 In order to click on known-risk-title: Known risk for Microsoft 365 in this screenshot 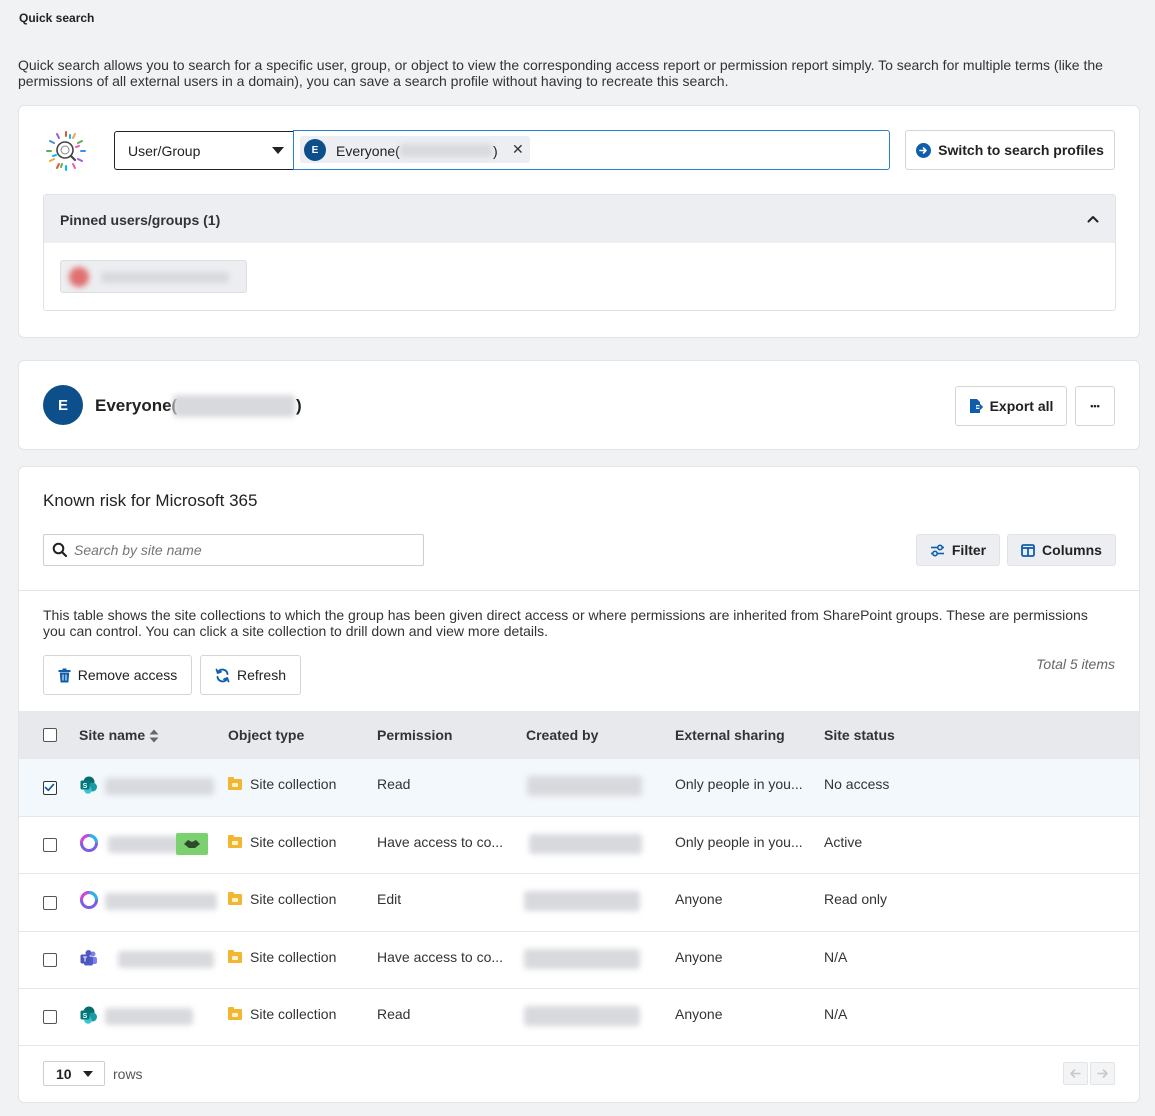, I will do `click(150, 500)`.